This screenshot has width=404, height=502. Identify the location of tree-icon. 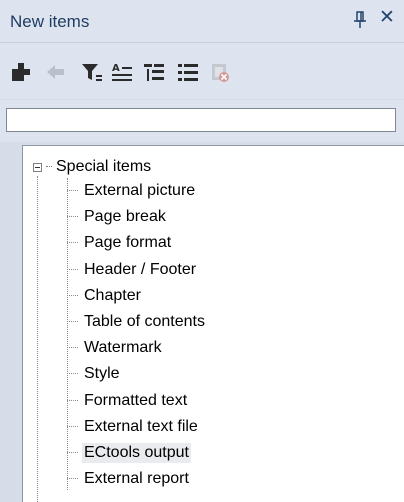
(154, 72).